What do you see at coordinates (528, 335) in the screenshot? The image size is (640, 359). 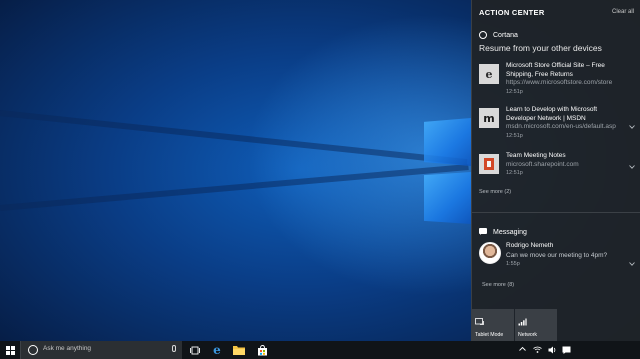 I see `network-label: Network` at bounding box center [528, 335].